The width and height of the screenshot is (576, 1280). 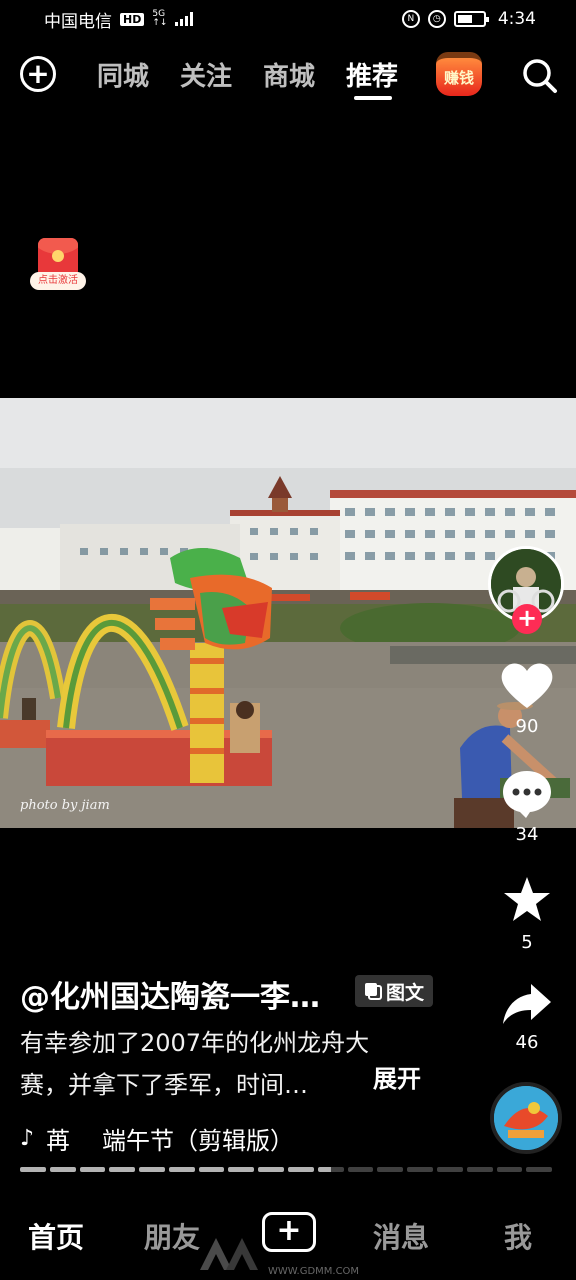 I want to click on hd-badge: HD, so click(x=132, y=19).